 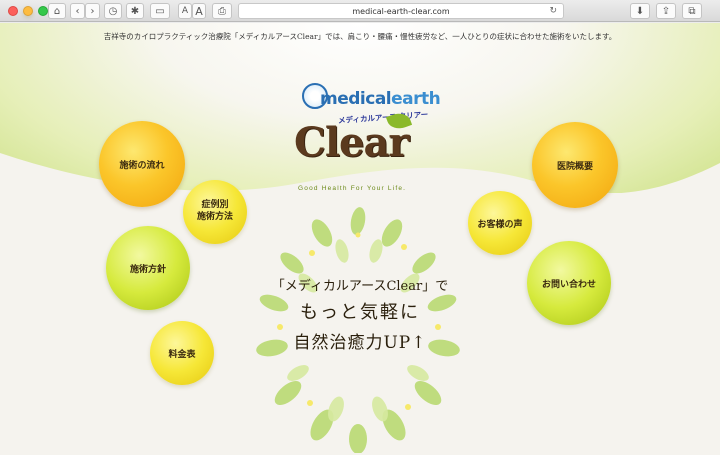 I want to click on nav-price-label: 料金表, so click(x=182, y=354).